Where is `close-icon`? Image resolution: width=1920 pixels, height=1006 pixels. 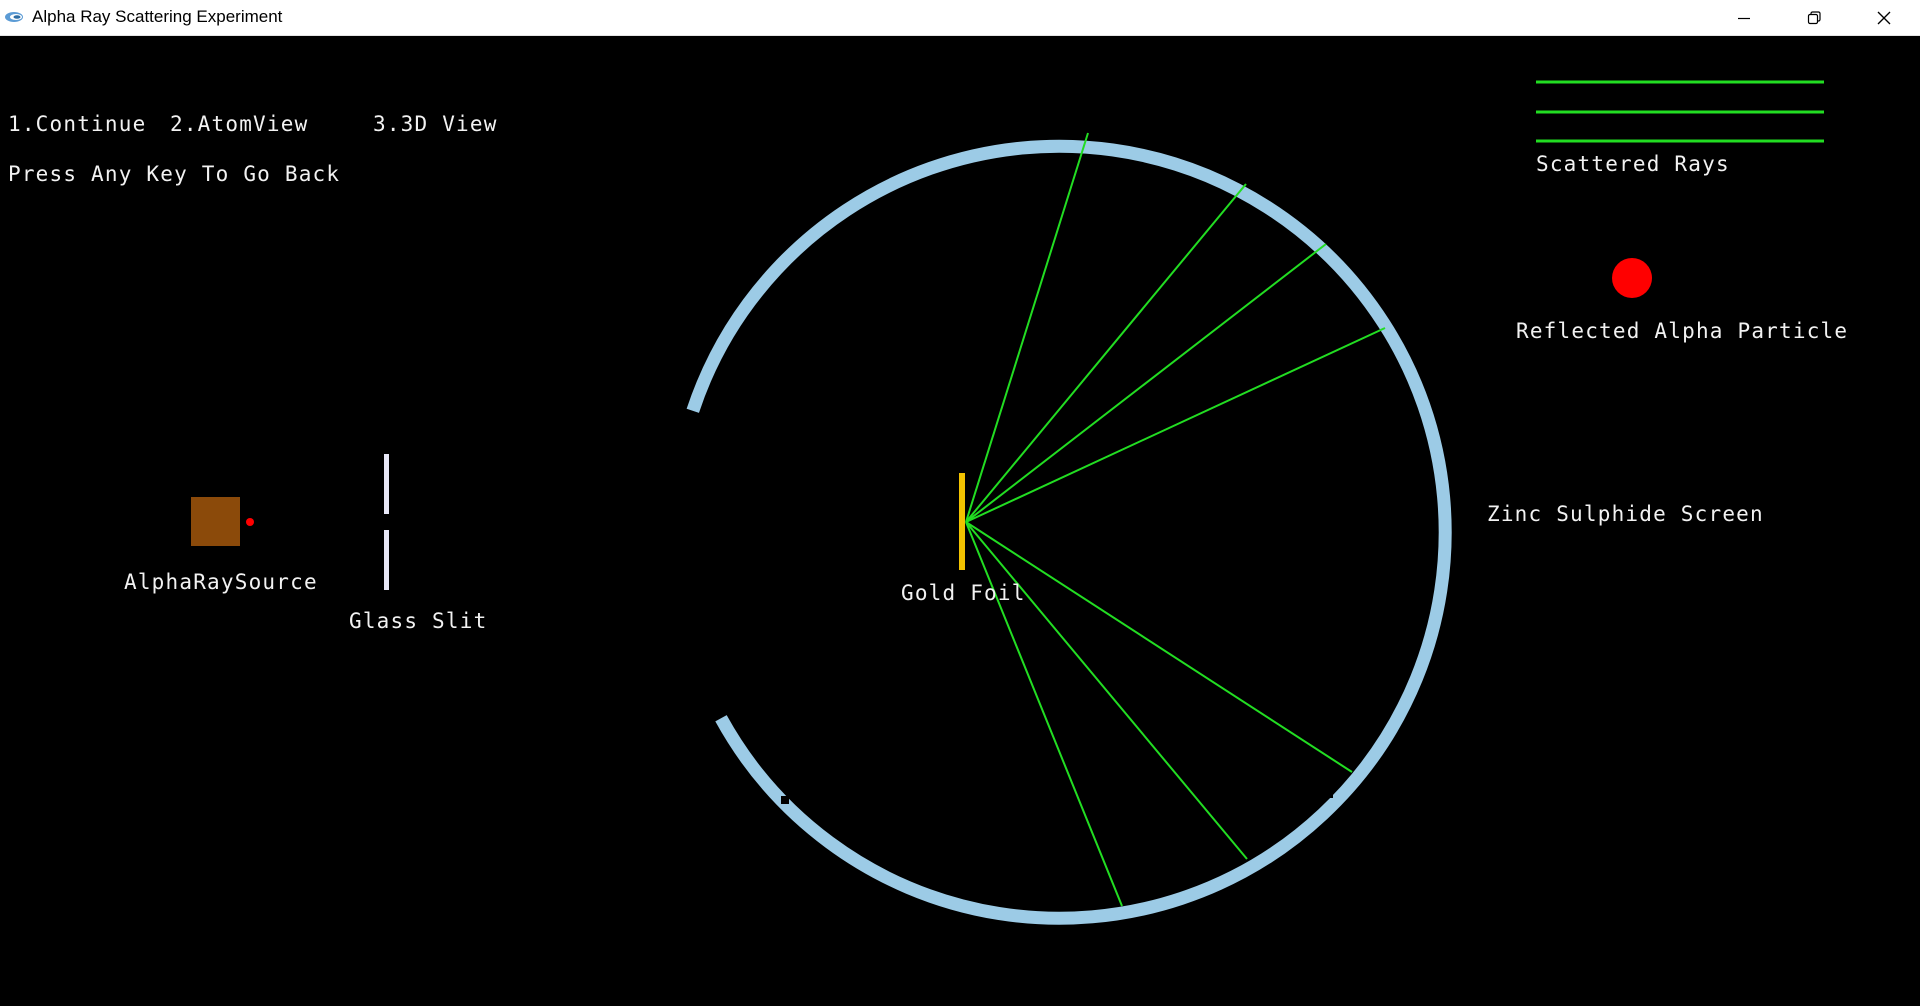
close-icon is located at coordinates (1884, 17).